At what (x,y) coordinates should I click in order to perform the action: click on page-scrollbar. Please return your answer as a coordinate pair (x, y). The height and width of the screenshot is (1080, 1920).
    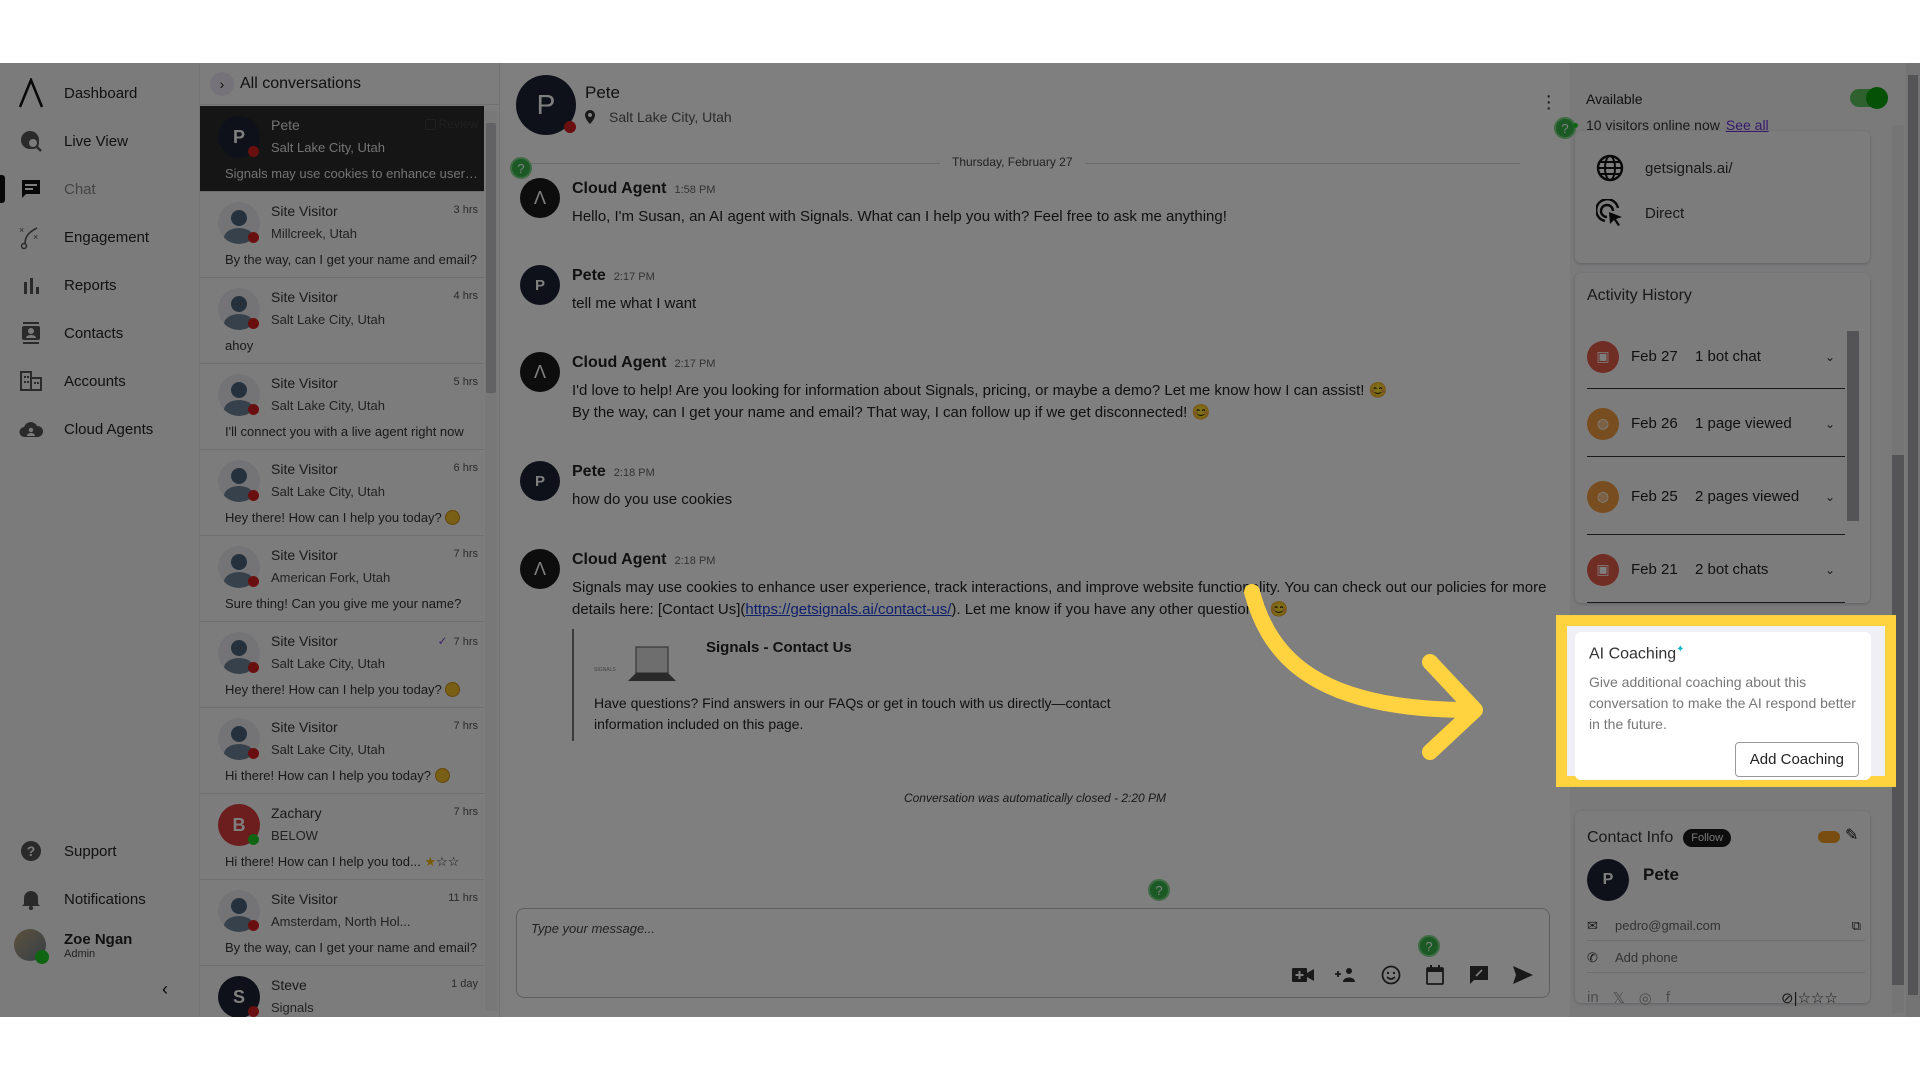
    Looking at the image, I should click on (1913, 540).